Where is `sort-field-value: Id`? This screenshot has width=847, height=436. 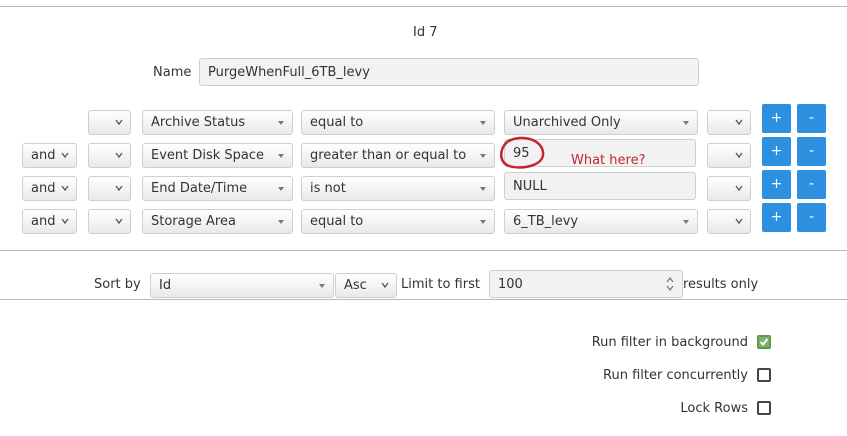
sort-field-value: Id is located at coordinates (165, 285).